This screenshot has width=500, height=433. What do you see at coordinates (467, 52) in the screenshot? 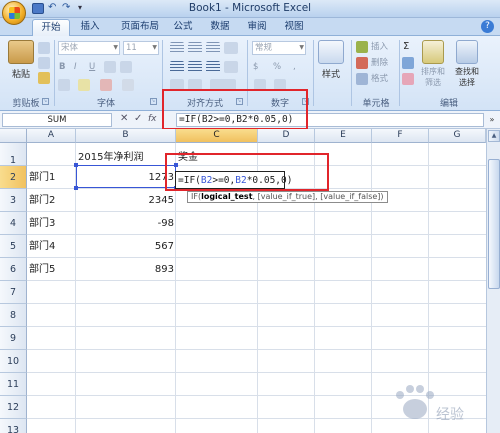
I see `find-select-icon` at bounding box center [467, 52].